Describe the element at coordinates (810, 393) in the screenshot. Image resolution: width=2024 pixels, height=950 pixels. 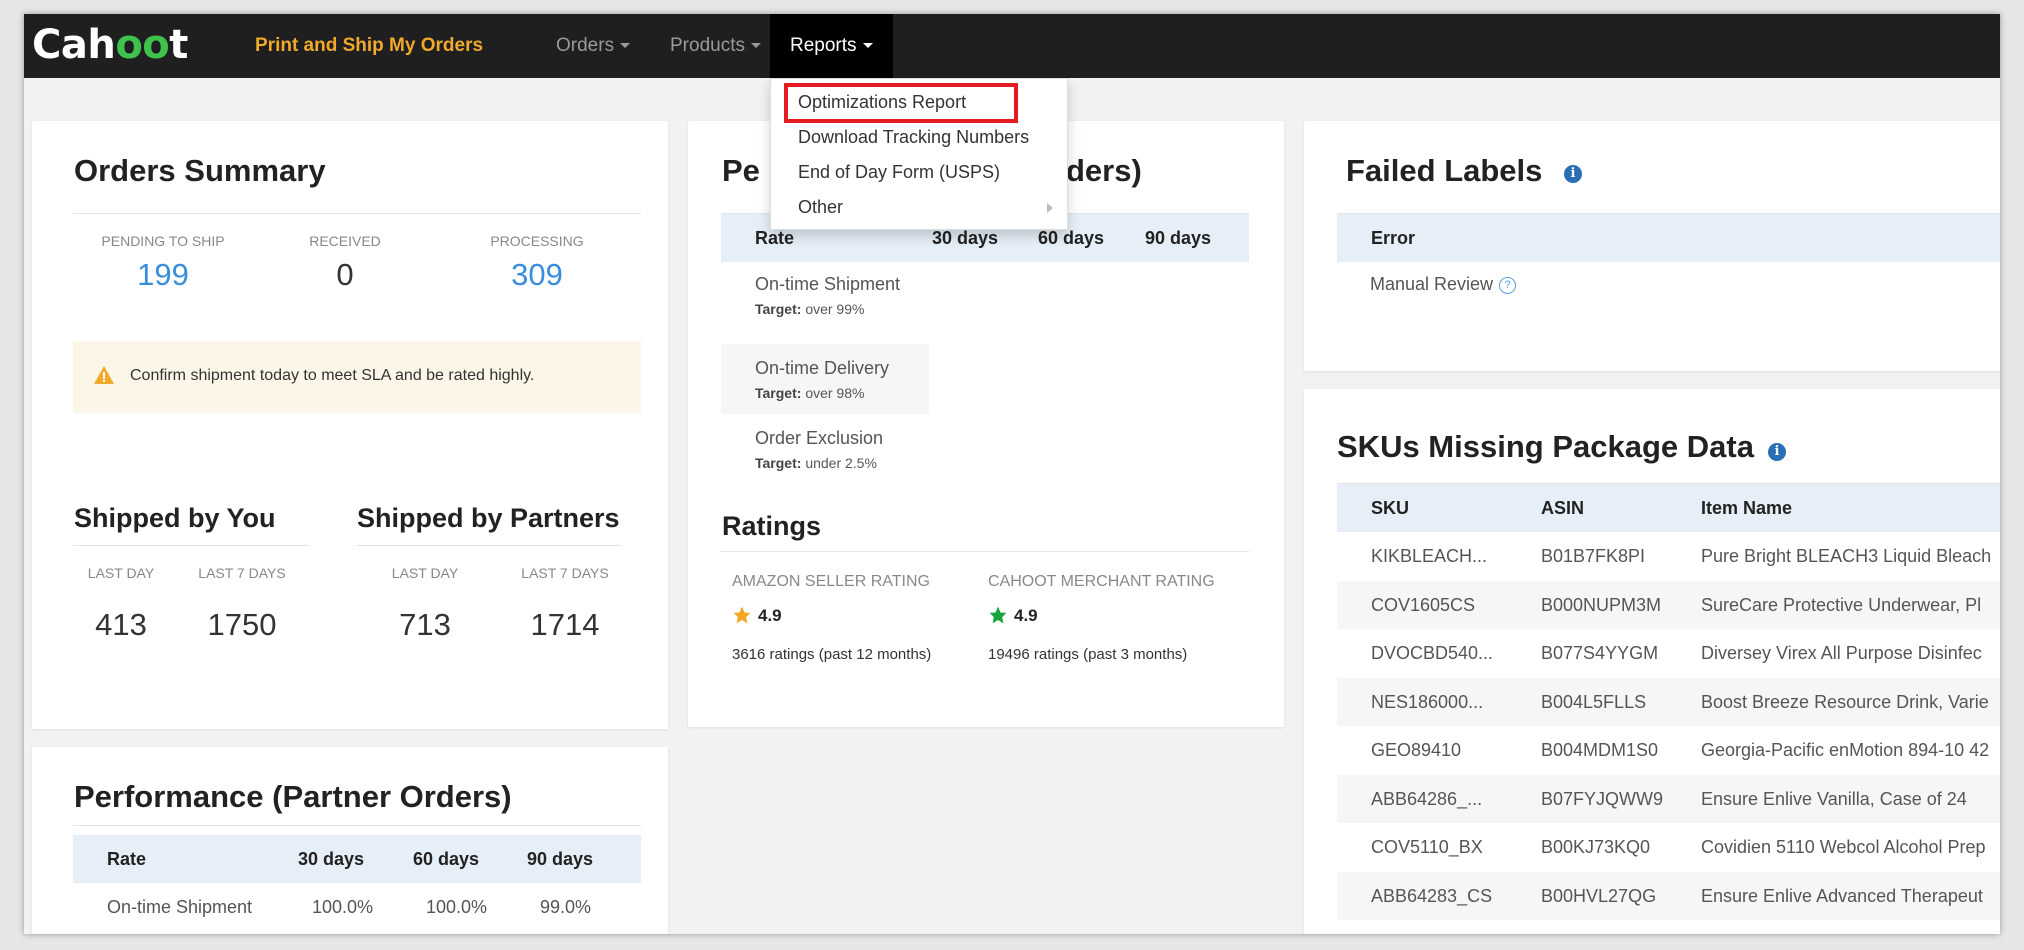
I see `metric-ontime-delivery-target: Target: over 98%` at that location.